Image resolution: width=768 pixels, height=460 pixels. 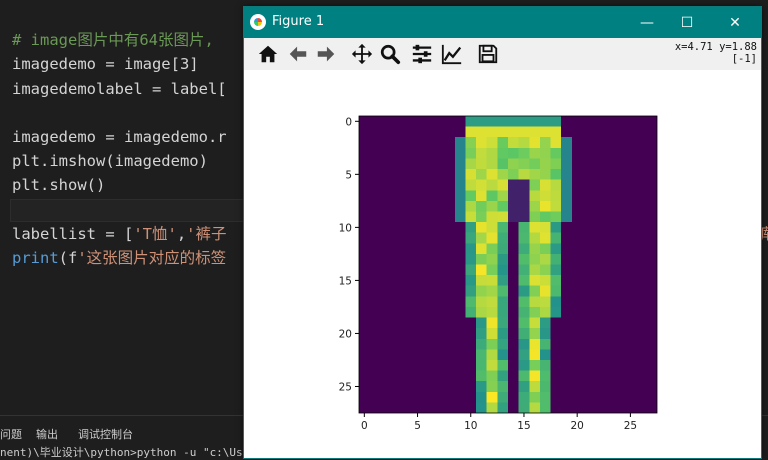 What do you see at coordinates (470, 426) in the screenshot?
I see `x-tick-label: 10` at bounding box center [470, 426].